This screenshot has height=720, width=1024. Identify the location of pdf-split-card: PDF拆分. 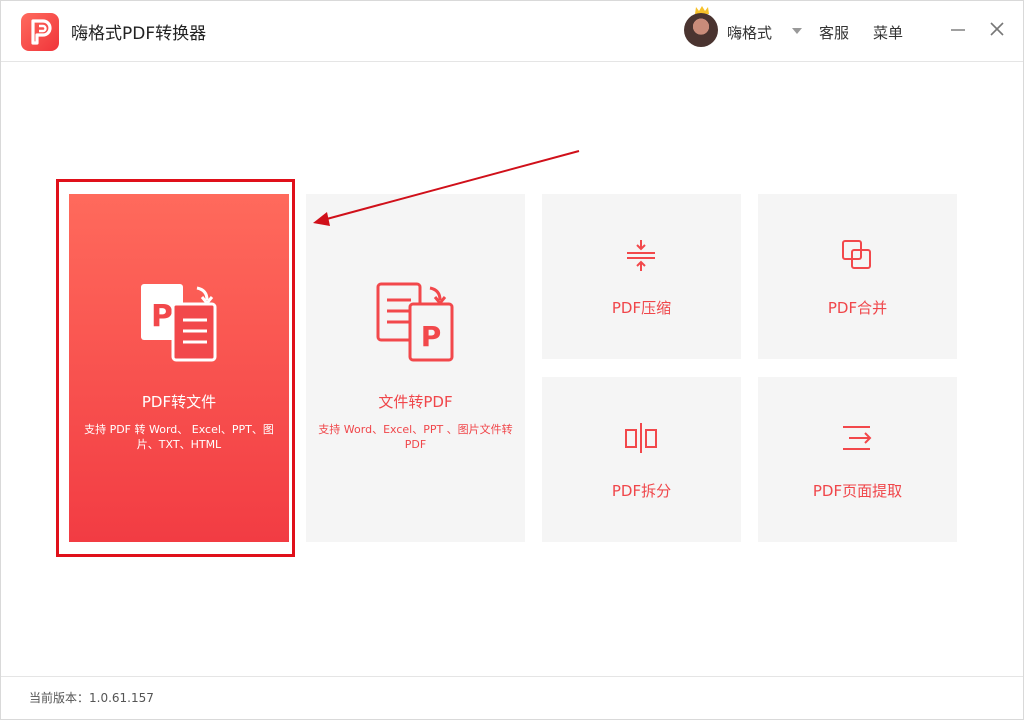
(641, 459).